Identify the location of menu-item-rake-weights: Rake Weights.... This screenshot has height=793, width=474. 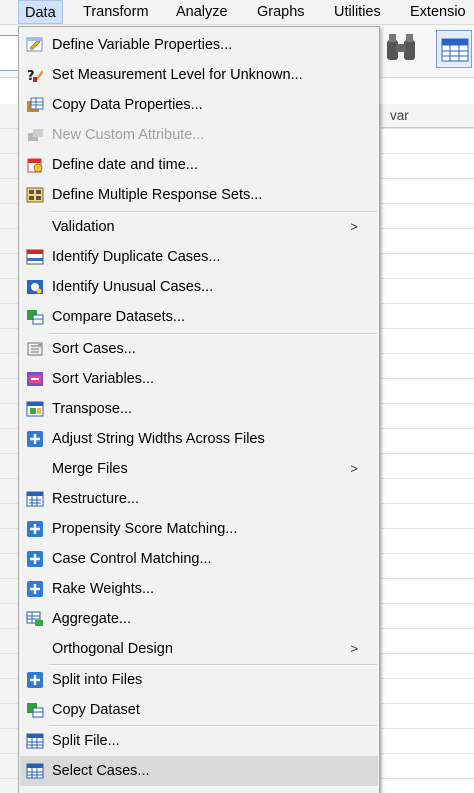
(199, 589).